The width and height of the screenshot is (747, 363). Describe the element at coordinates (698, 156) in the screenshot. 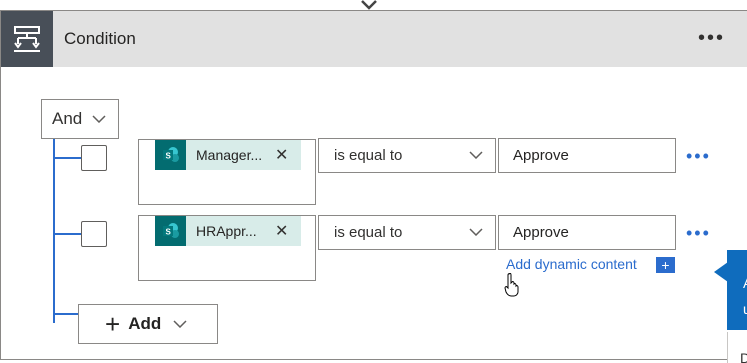

I see `row1-more-button: •••` at that location.